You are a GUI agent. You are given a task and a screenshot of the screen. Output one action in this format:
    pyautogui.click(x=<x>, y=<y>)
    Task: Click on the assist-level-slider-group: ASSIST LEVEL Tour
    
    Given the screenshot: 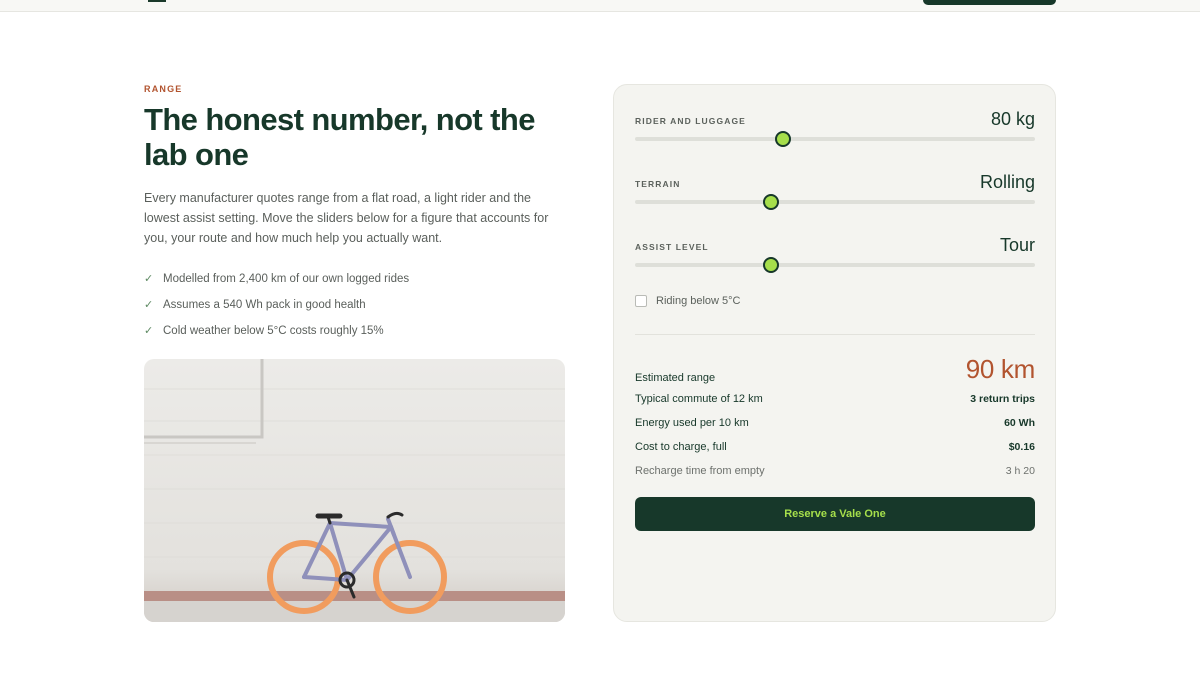 What is the action you would take?
    pyautogui.click(x=835, y=251)
    